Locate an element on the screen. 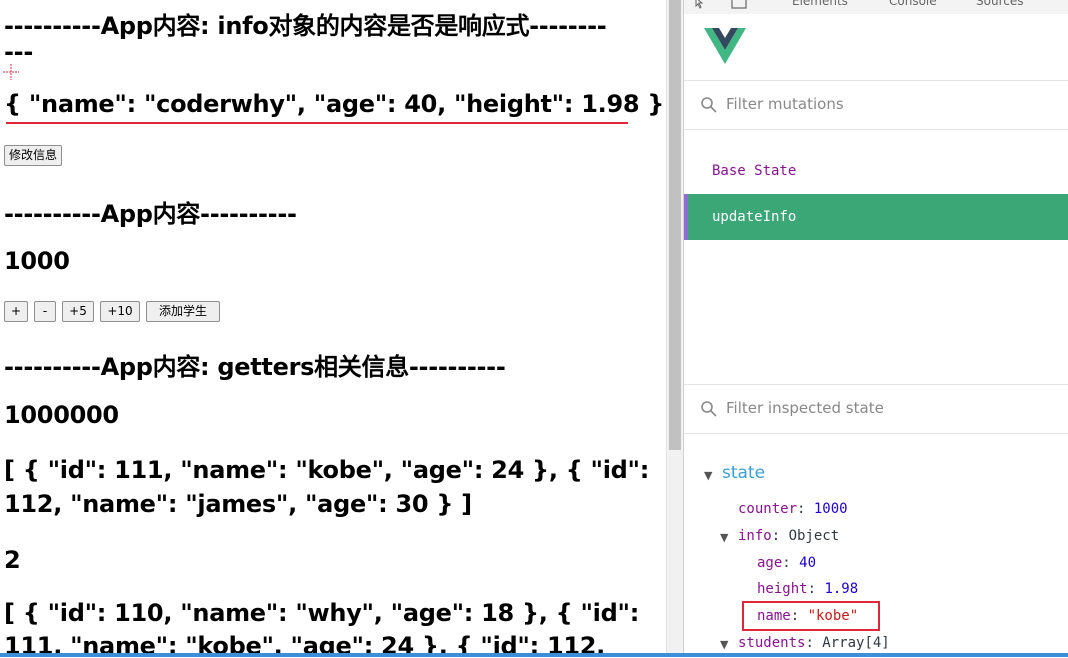 The width and height of the screenshot is (1068, 658). vue-devtools-header is located at coordinates (876, 47).